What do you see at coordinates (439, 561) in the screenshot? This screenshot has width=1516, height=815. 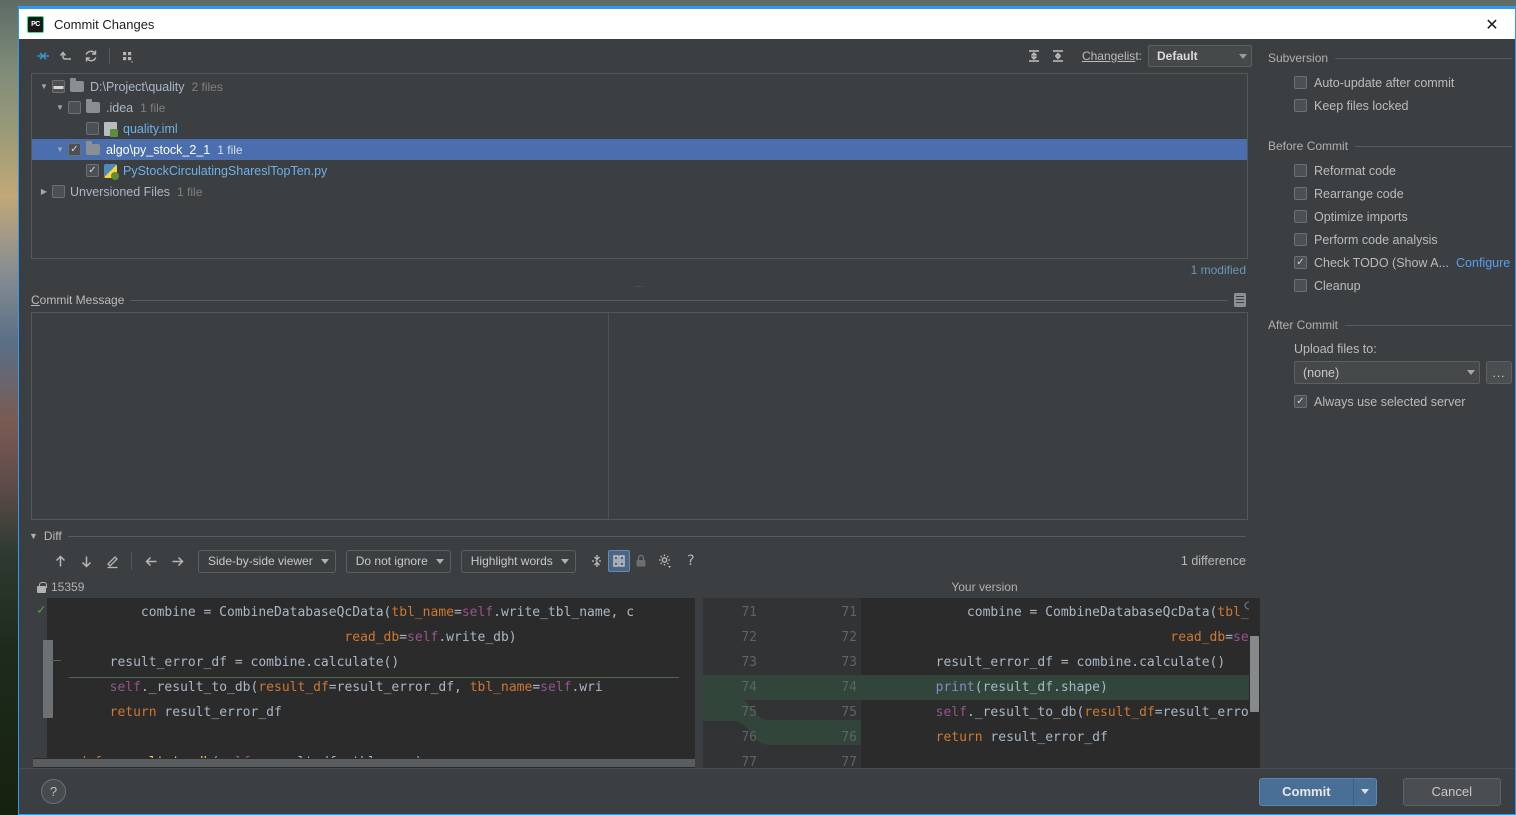 I see `chevron-down-icon` at bounding box center [439, 561].